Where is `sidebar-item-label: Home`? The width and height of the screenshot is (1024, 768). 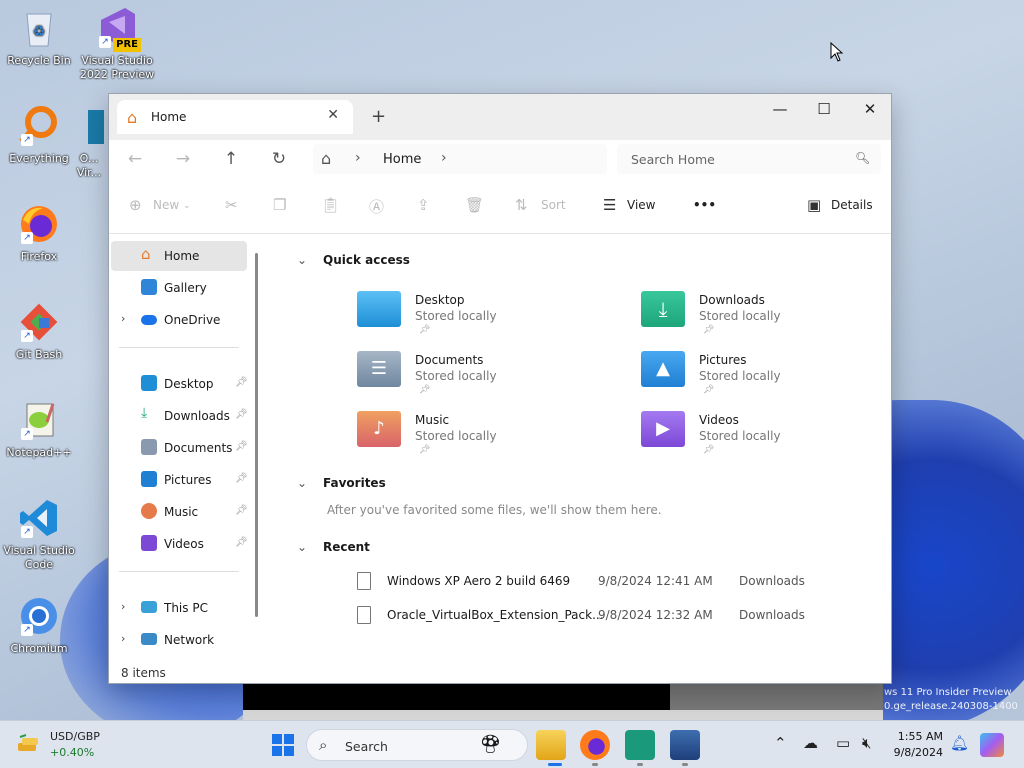
sidebar-item-label: Home is located at coordinates (182, 256).